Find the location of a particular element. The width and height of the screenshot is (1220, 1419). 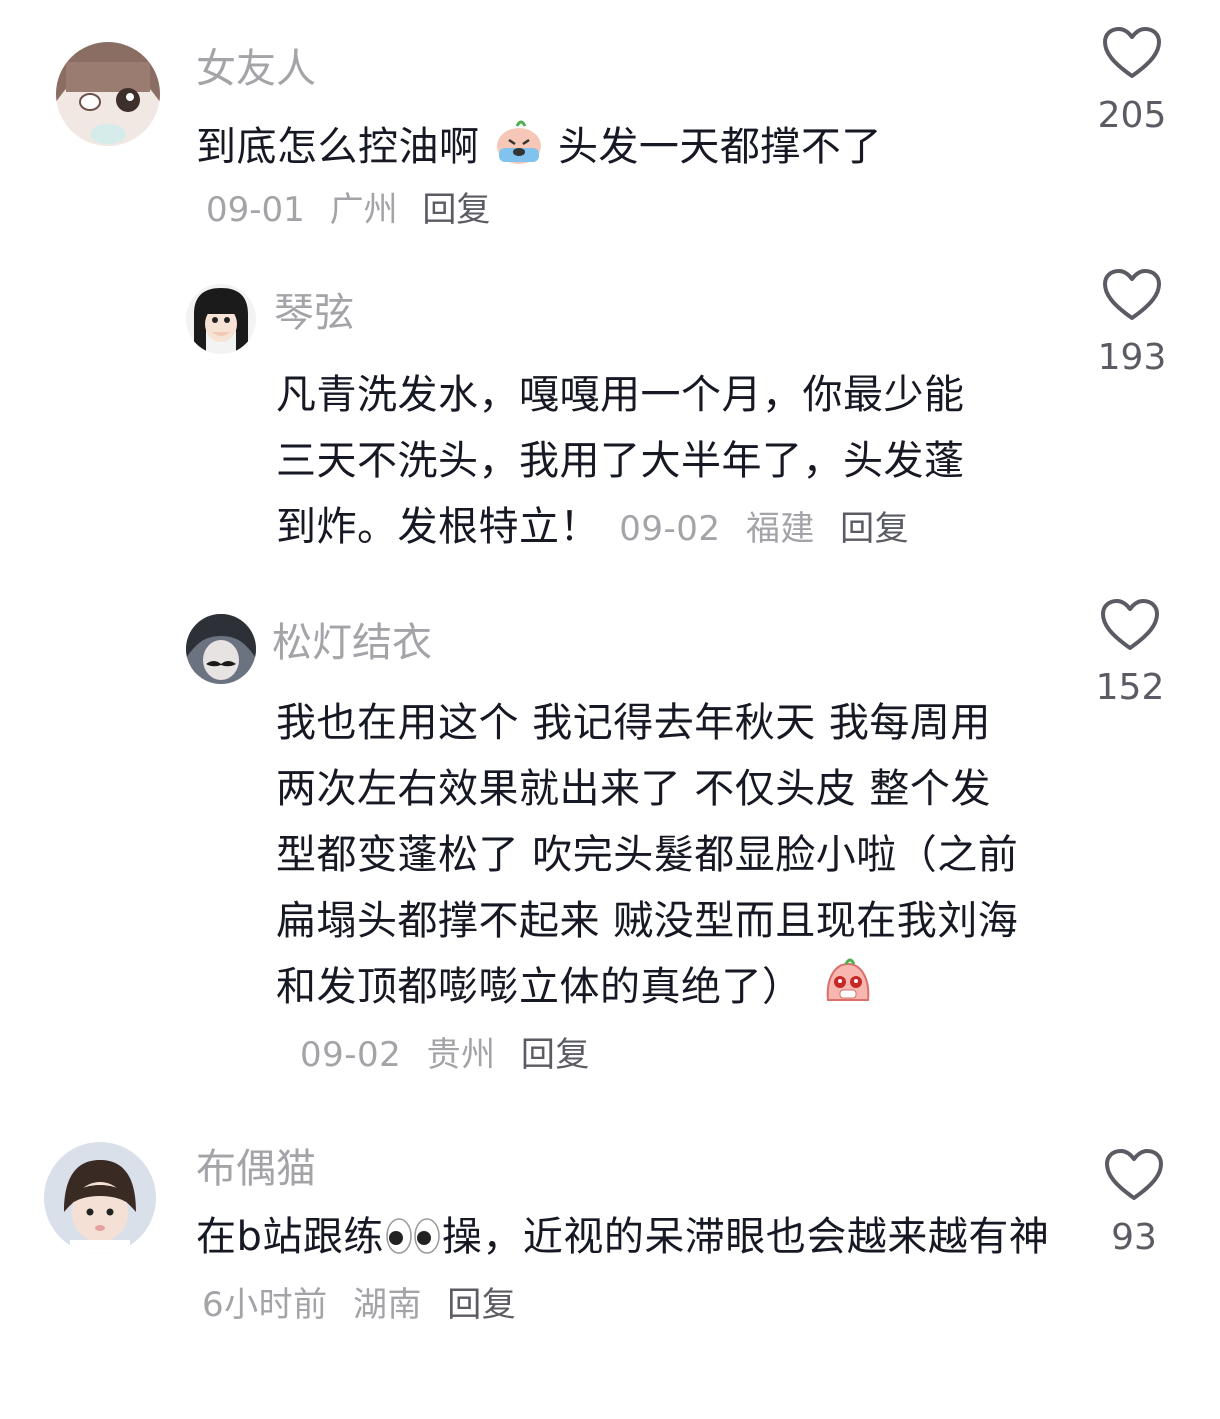

comment-text-part: 操，近视的呆滞眼也会越来越有神 is located at coordinates (745, 1237).